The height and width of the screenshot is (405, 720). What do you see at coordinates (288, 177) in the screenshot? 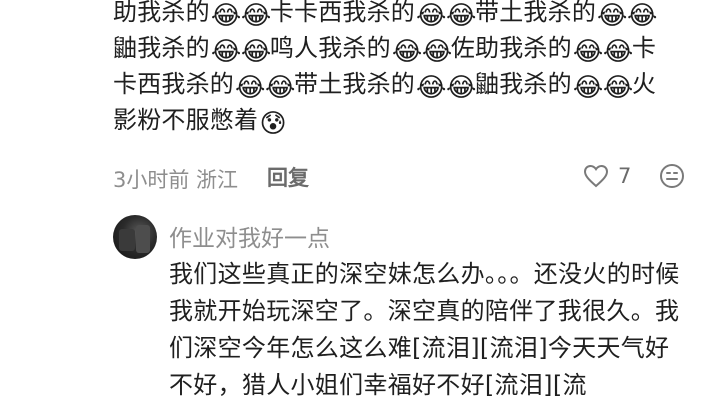
I see `reply-button: 回复` at bounding box center [288, 177].